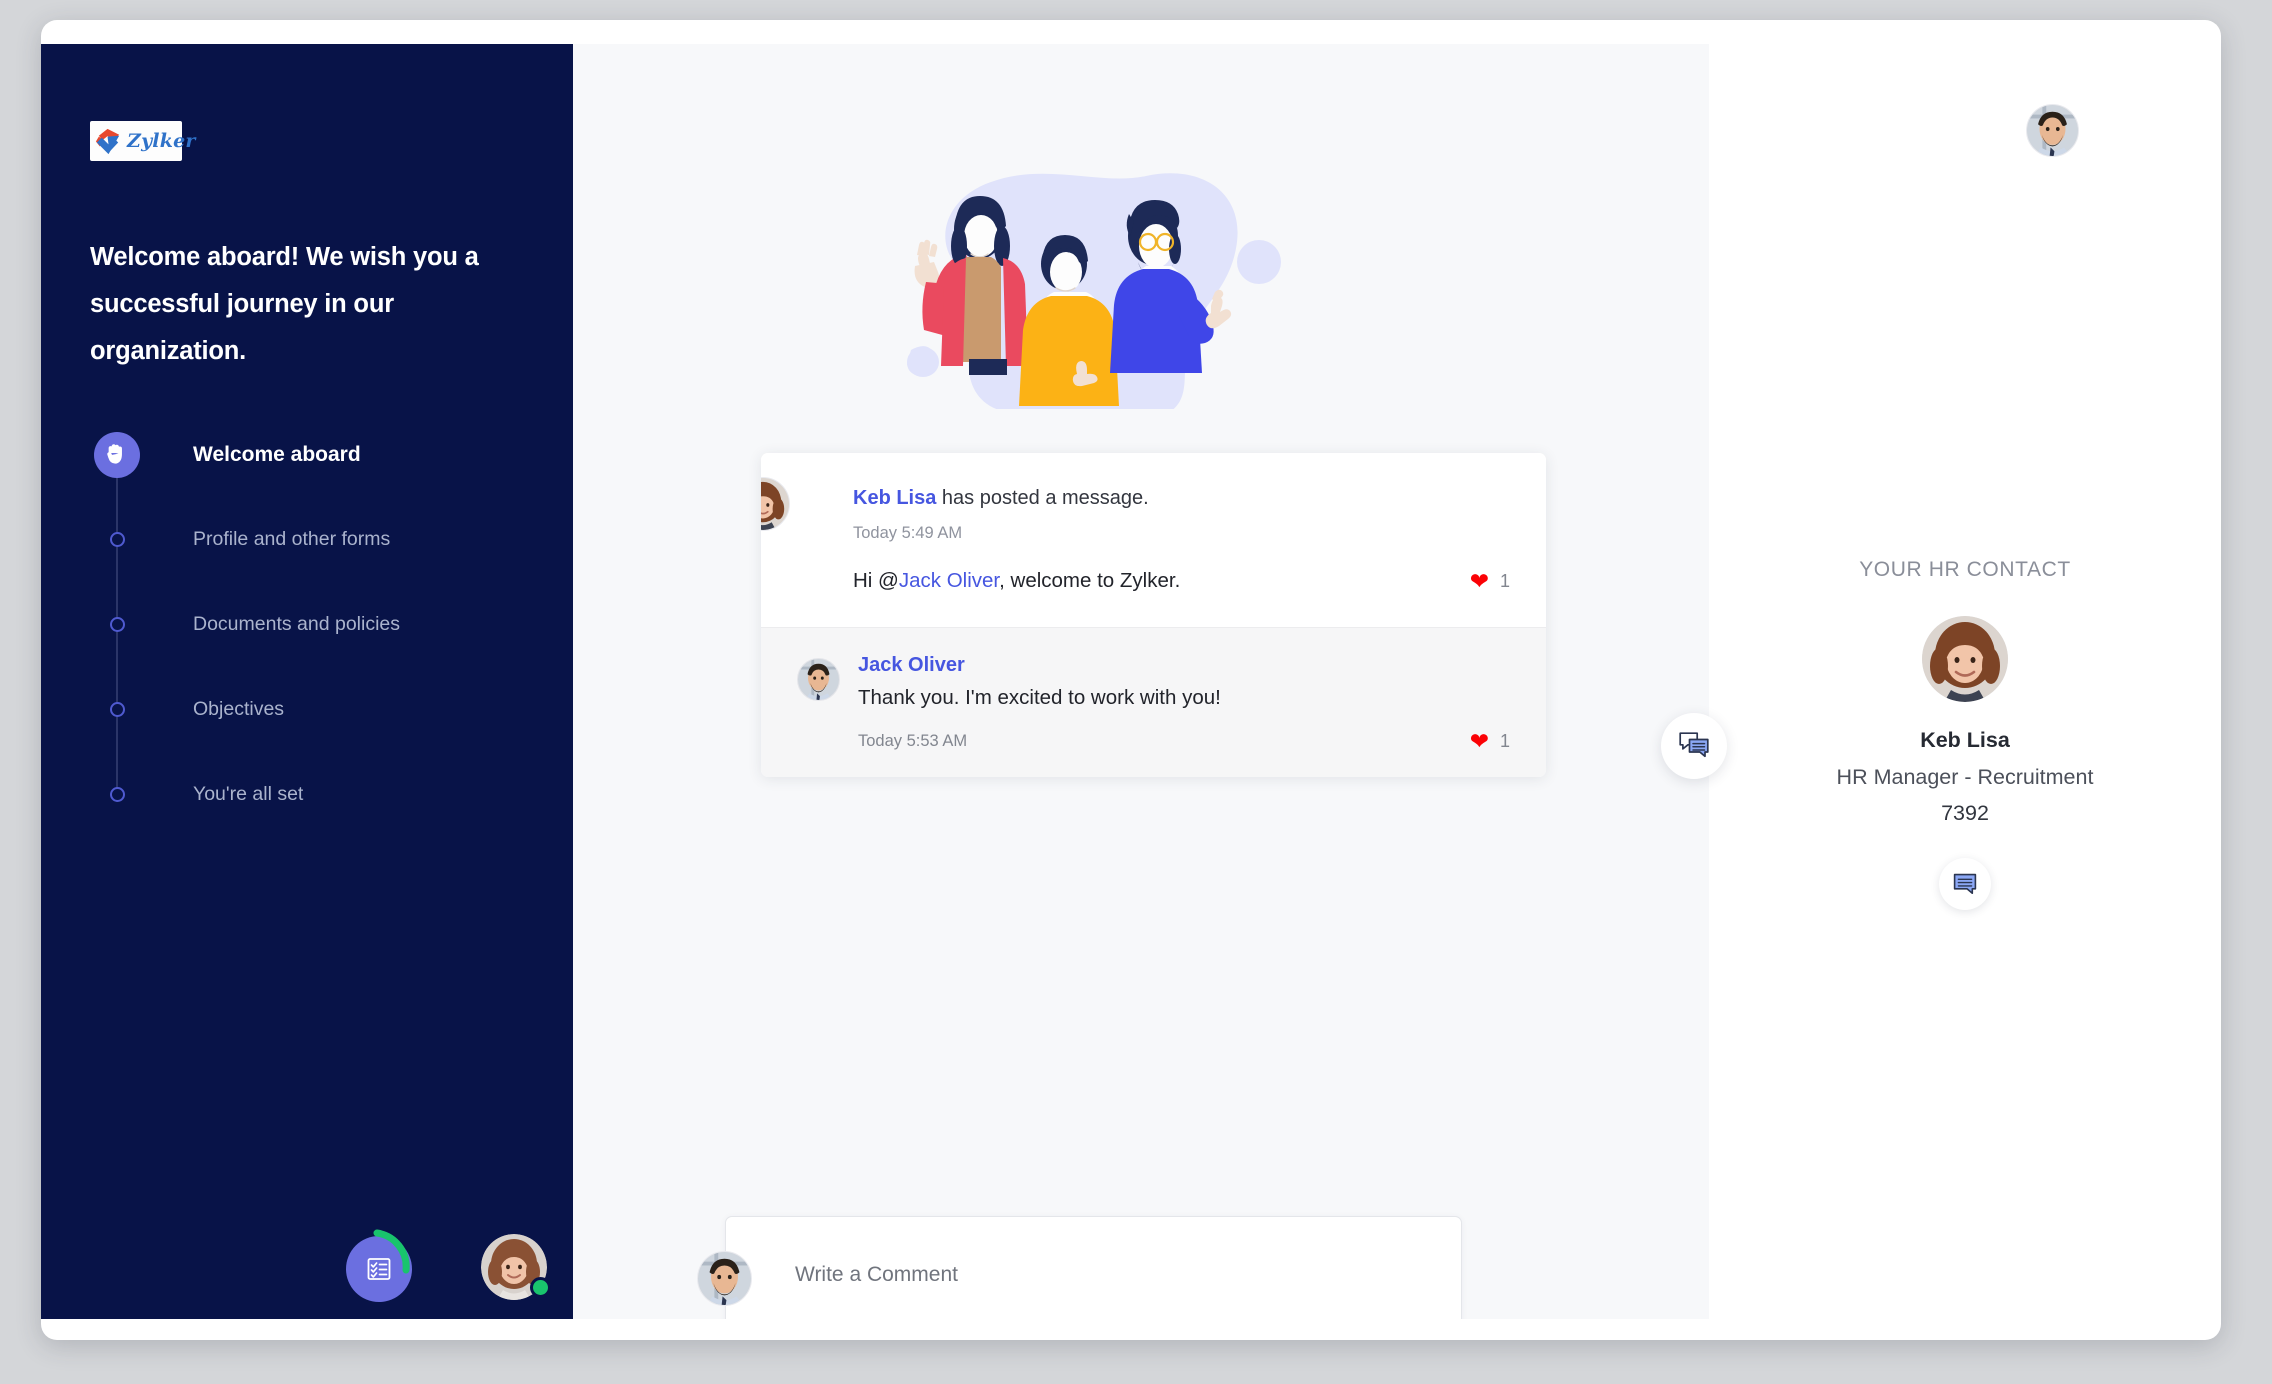  Describe the element at coordinates (114, 453) in the screenshot. I see `hand-wave-glyph` at that location.